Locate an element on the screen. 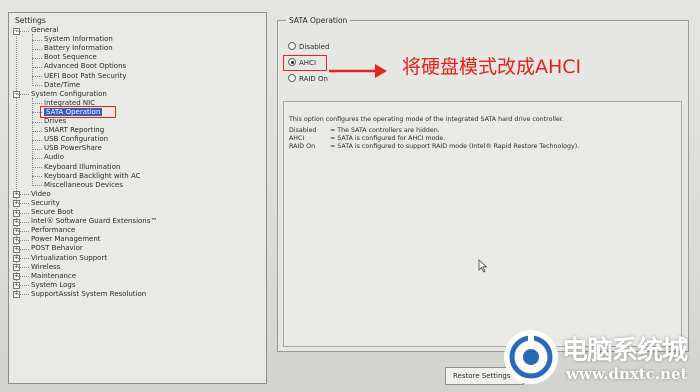  tree-item-label: System Configuration is located at coordinates (69, 93).